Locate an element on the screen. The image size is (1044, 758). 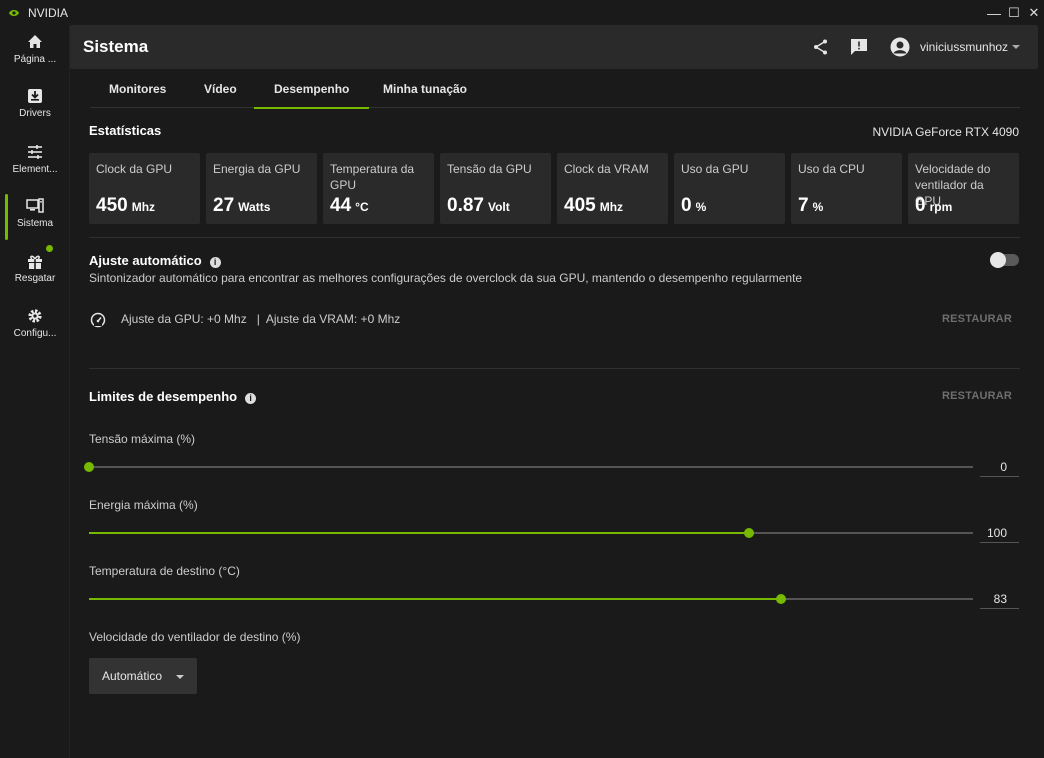
target-temperature-slider is located at coordinates (531, 599).